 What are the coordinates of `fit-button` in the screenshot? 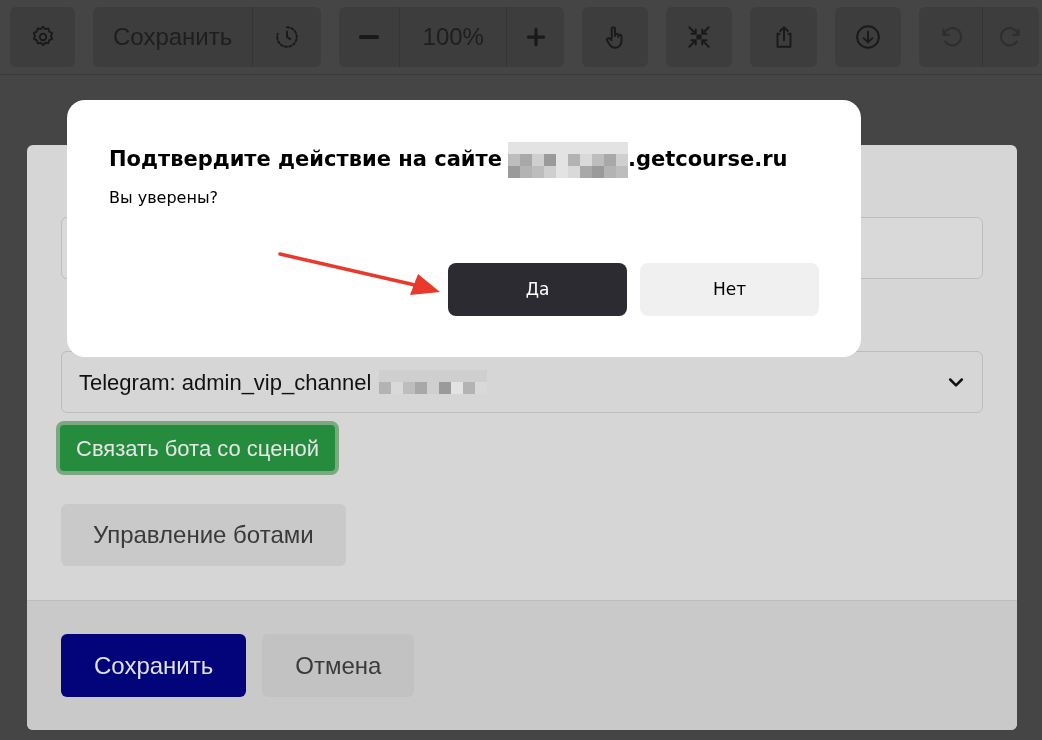 It's located at (699, 37).